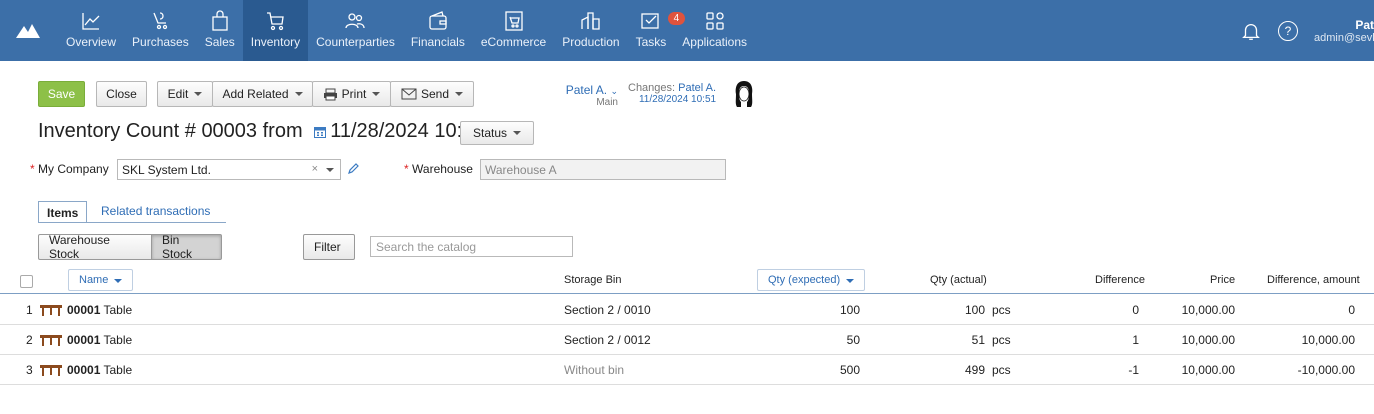 This screenshot has width=1374, height=414. Describe the element at coordinates (178, 94) in the screenshot. I see `edit-label: Edit` at that location.